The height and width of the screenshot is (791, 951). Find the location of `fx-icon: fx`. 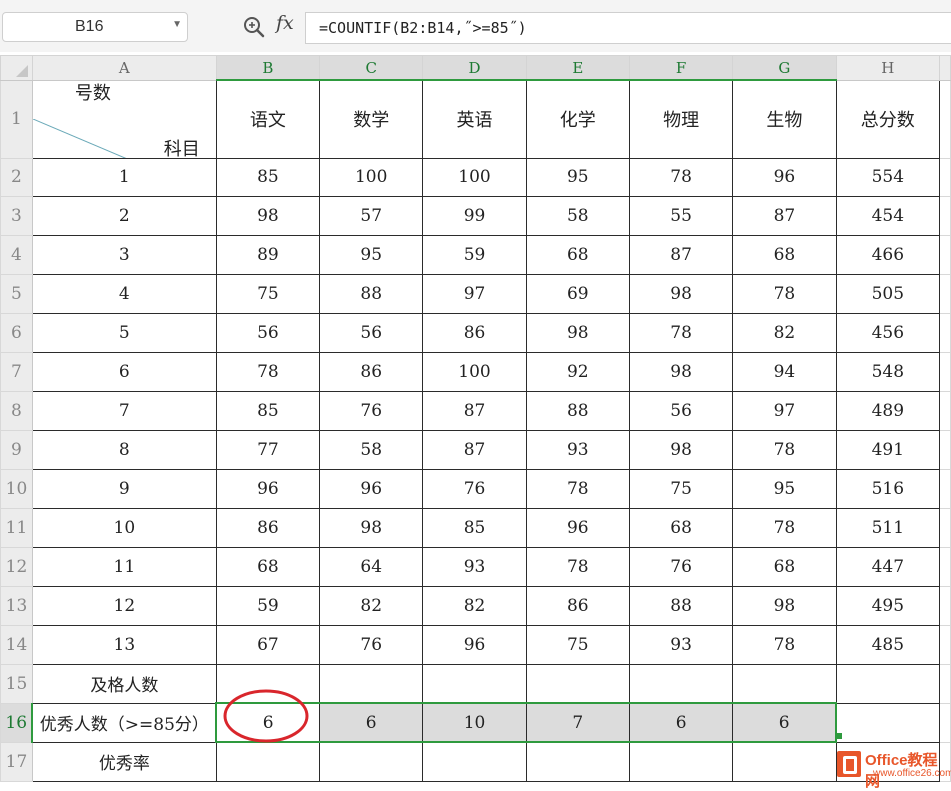

fx-icon: fx is located at coordinates (285, 23).